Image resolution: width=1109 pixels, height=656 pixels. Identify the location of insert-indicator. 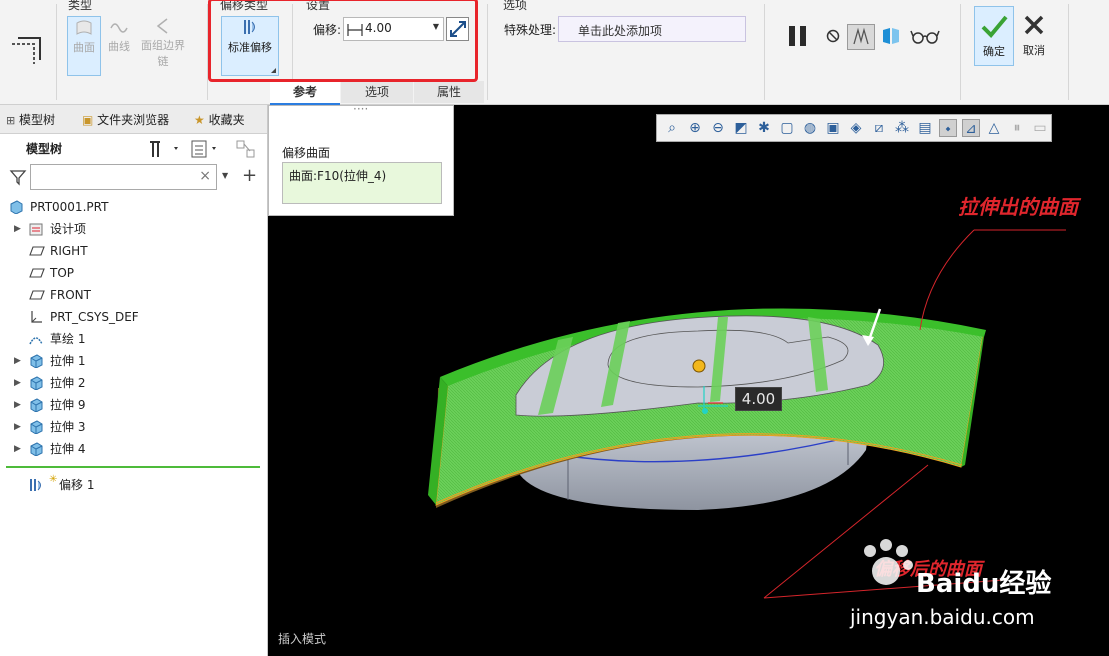
(133, 467).